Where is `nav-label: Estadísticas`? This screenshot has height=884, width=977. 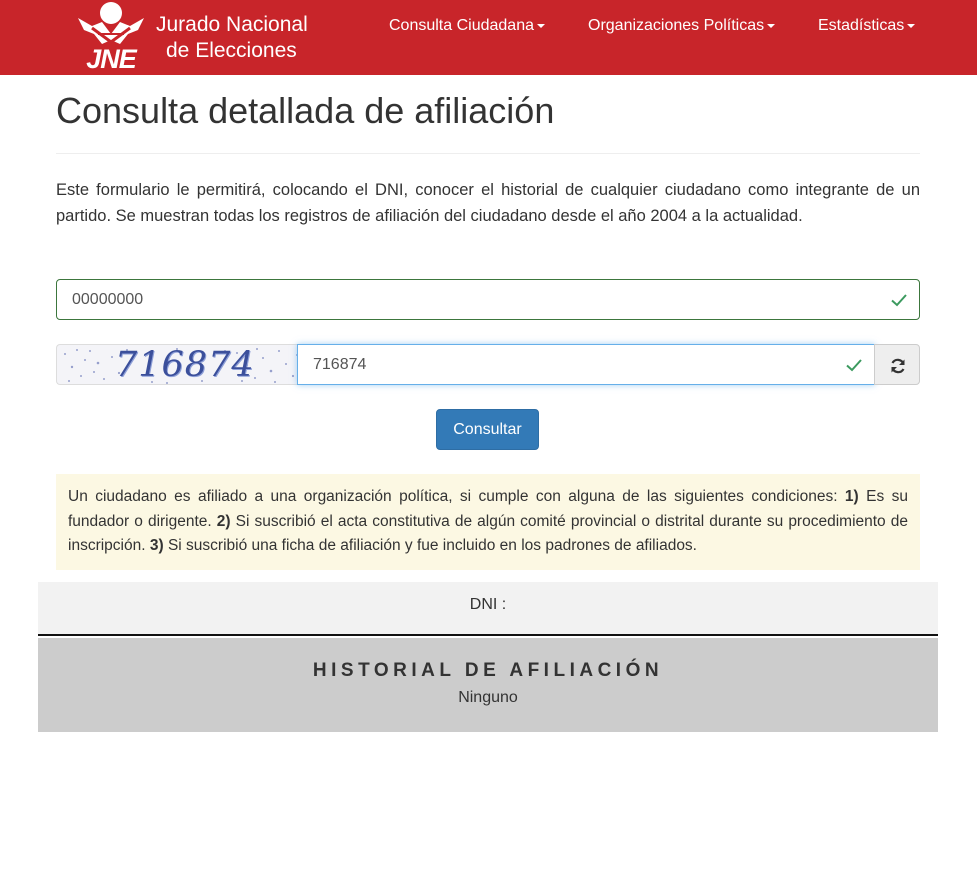
nav-label: Estadísticas is located at coordinates (861, 25).